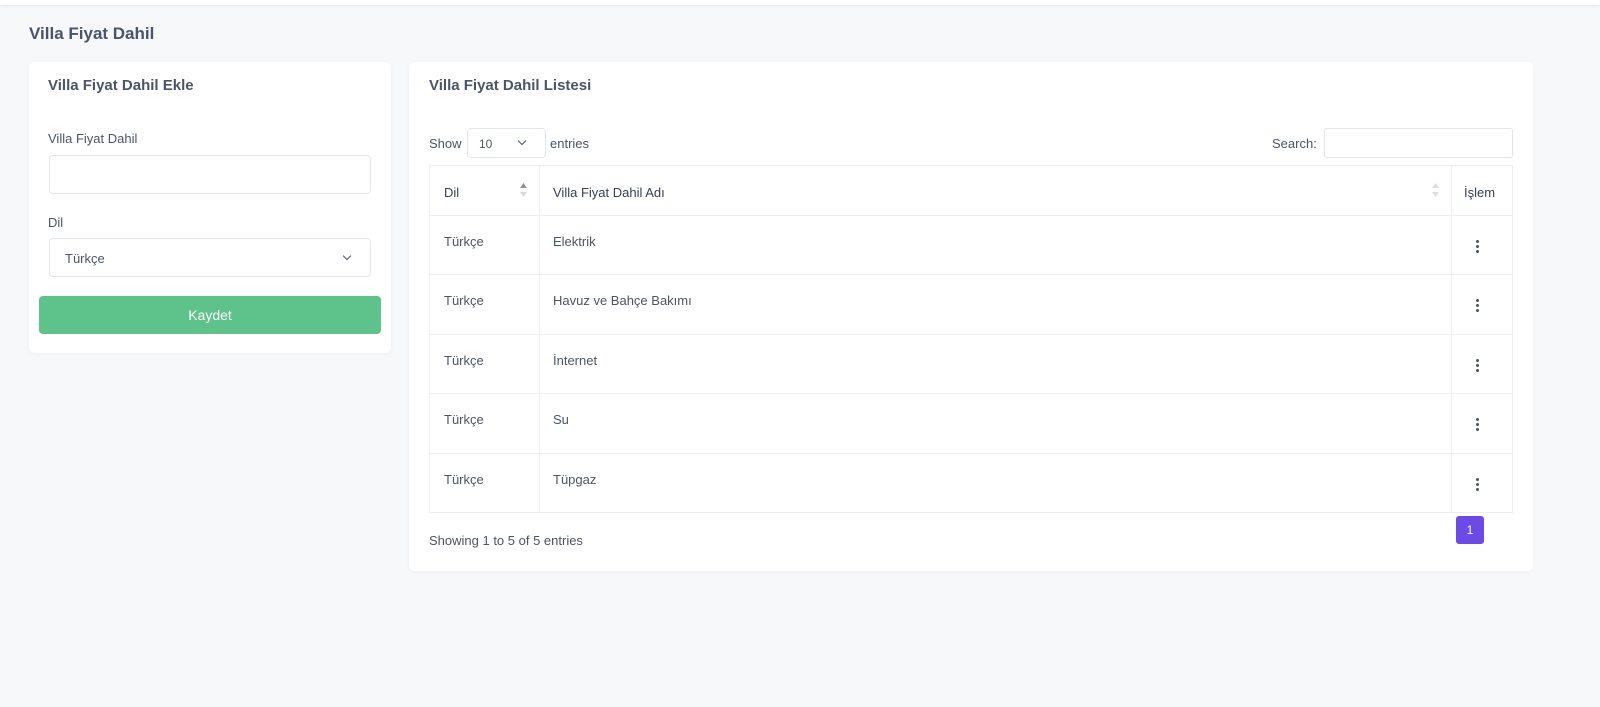 The image size is (1600, 707). What do you see at coordinates (1470, 530) in the screenshot?
I see `pagination-page-button: 1` at bounding box center [1470, 530].